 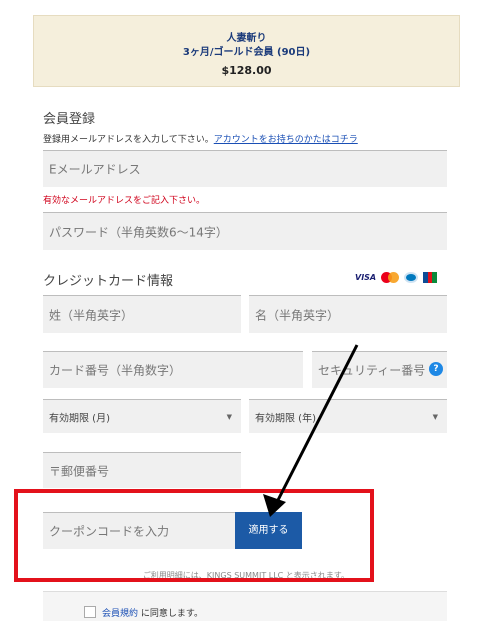 I want to click on plan-price: $128.00, so click(x=246, y=70).